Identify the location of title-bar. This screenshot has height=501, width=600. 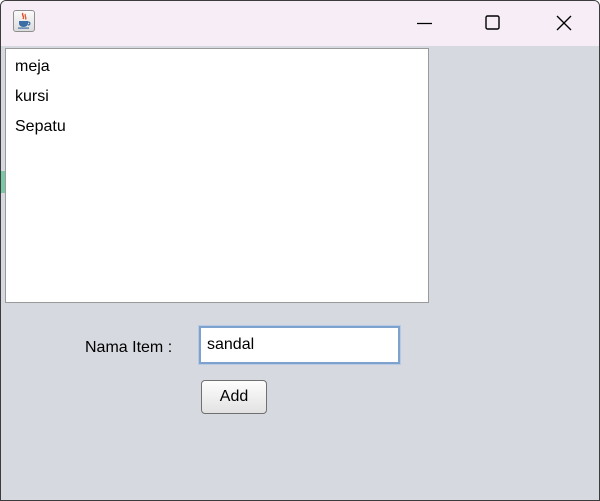
(300, 23).